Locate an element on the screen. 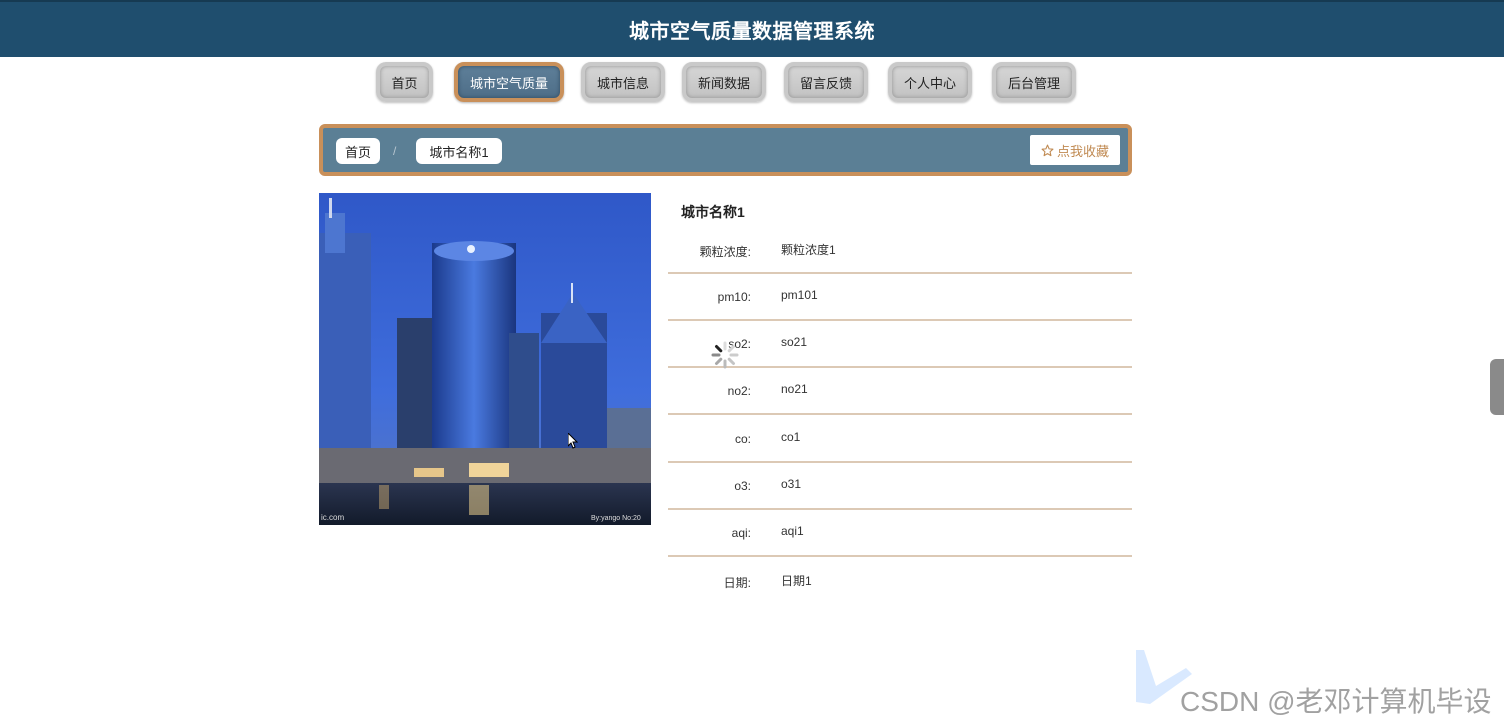  nav-item-label: 新闻数据 is located at coordinates (723, 83).